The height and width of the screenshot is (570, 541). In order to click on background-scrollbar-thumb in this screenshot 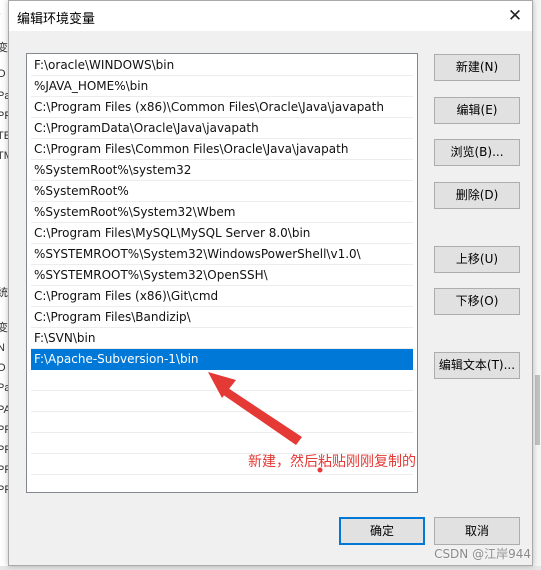, I will do `click(537, 410)`.